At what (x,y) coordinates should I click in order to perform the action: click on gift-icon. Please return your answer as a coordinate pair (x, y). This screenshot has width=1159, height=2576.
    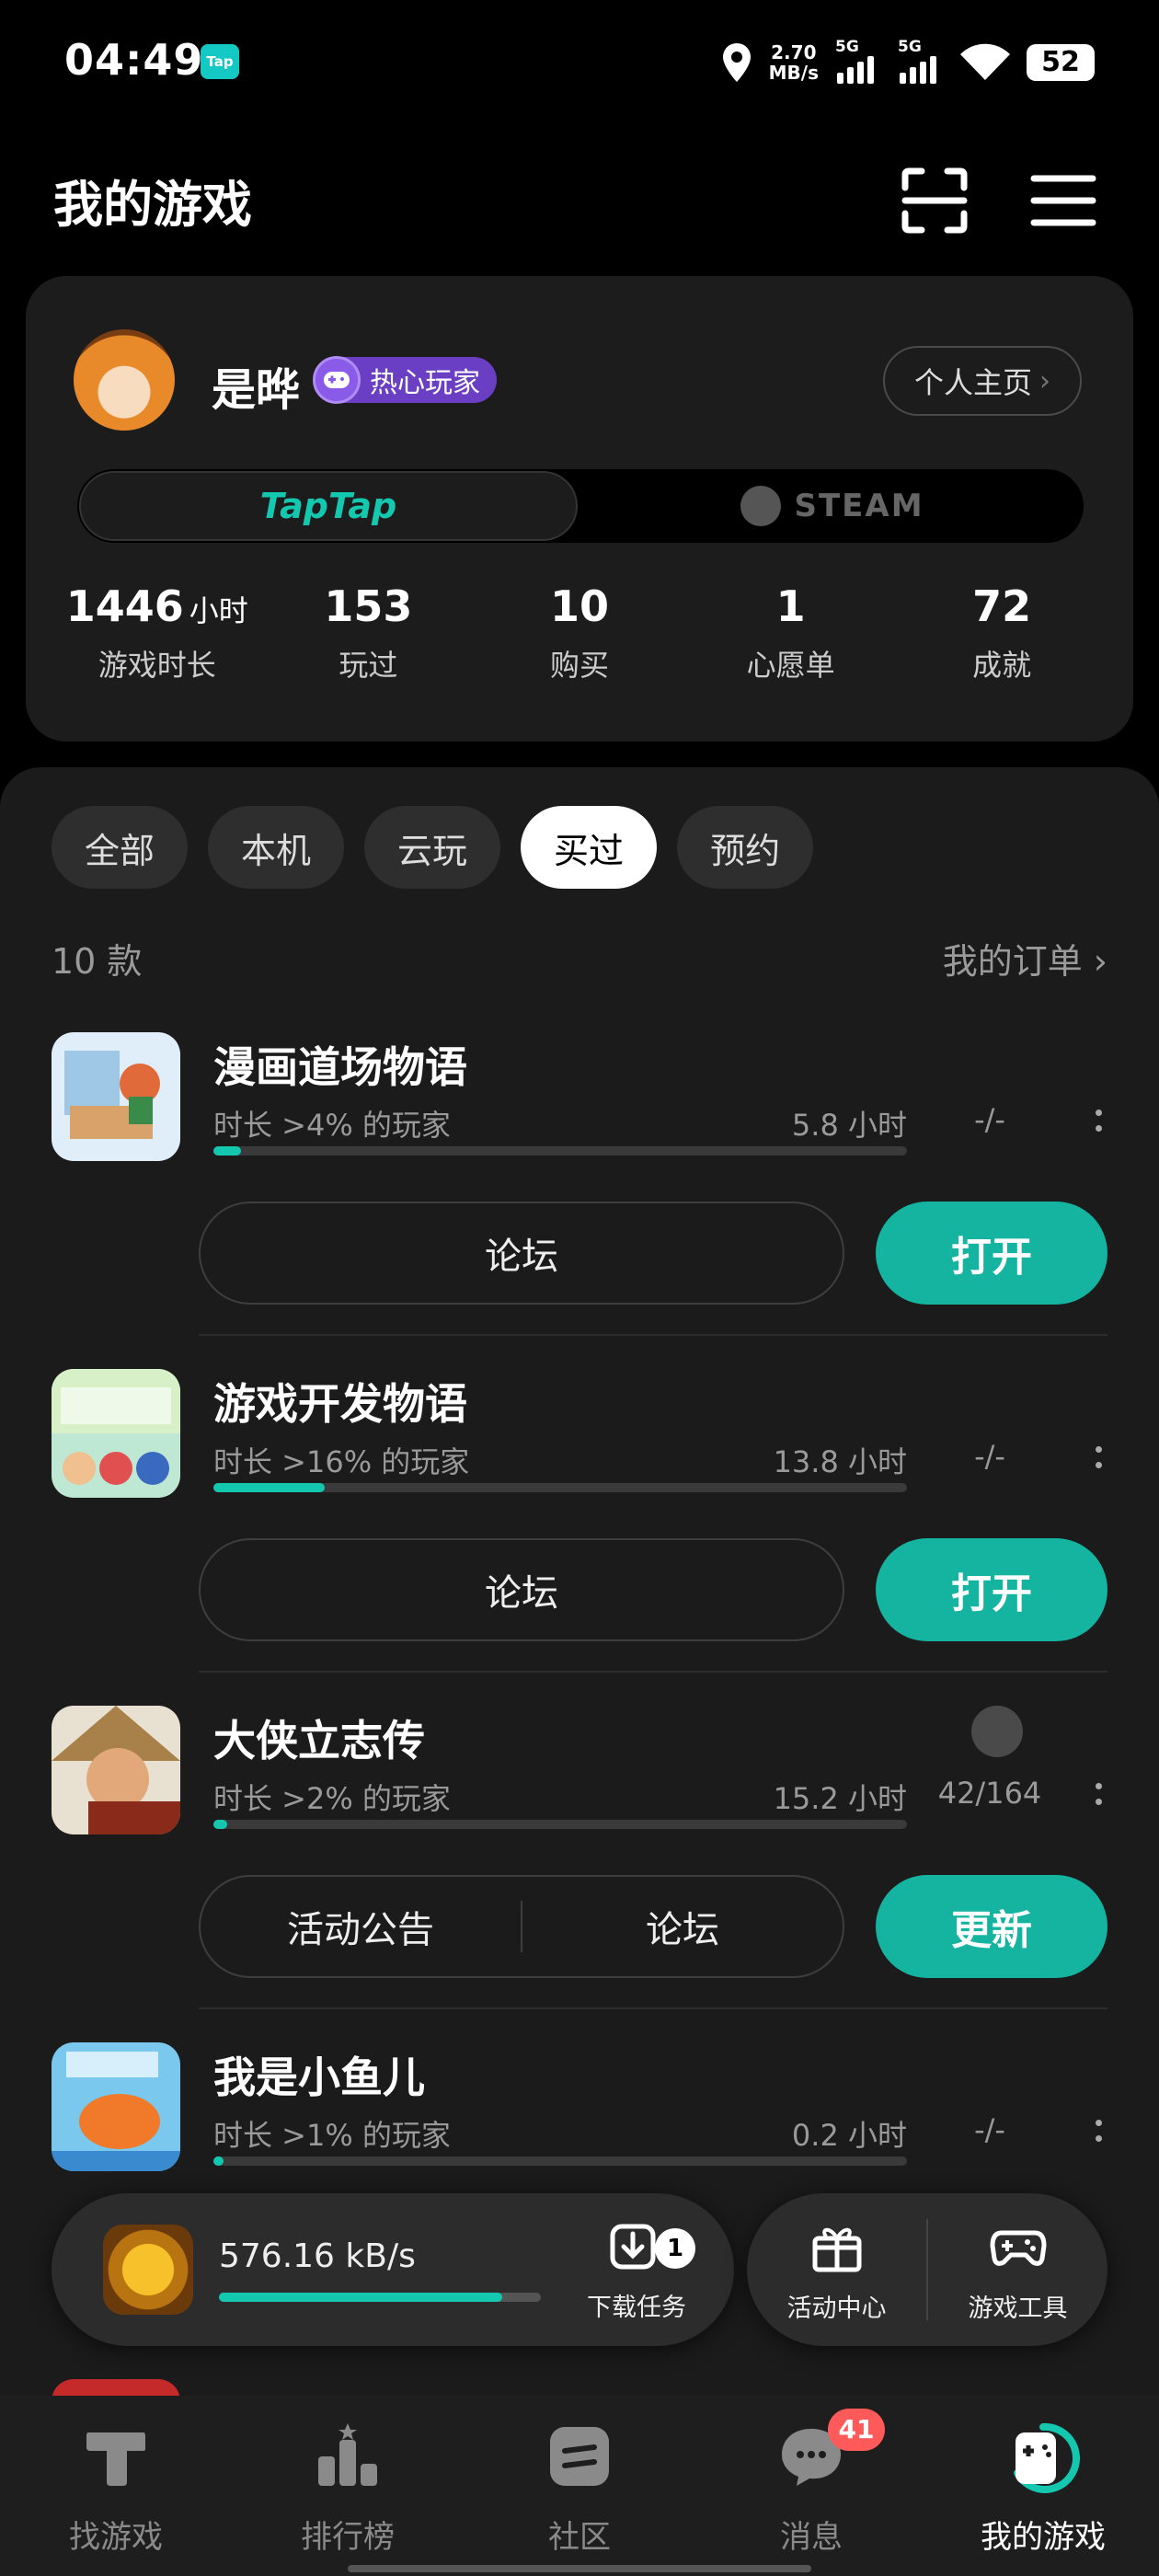
    Looking at the image, I should click on (836, 2249).